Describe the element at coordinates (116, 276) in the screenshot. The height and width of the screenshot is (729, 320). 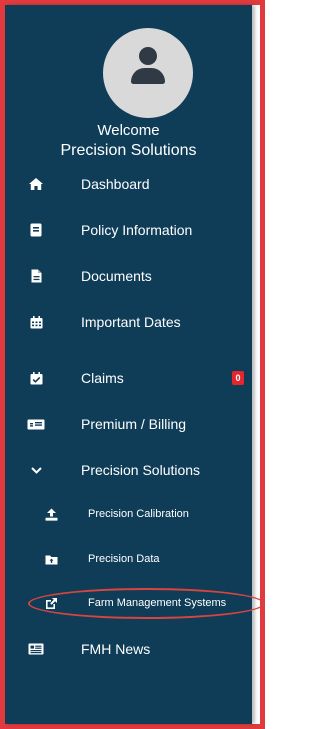
I see `sidebar-item-label: Documents` at that location.